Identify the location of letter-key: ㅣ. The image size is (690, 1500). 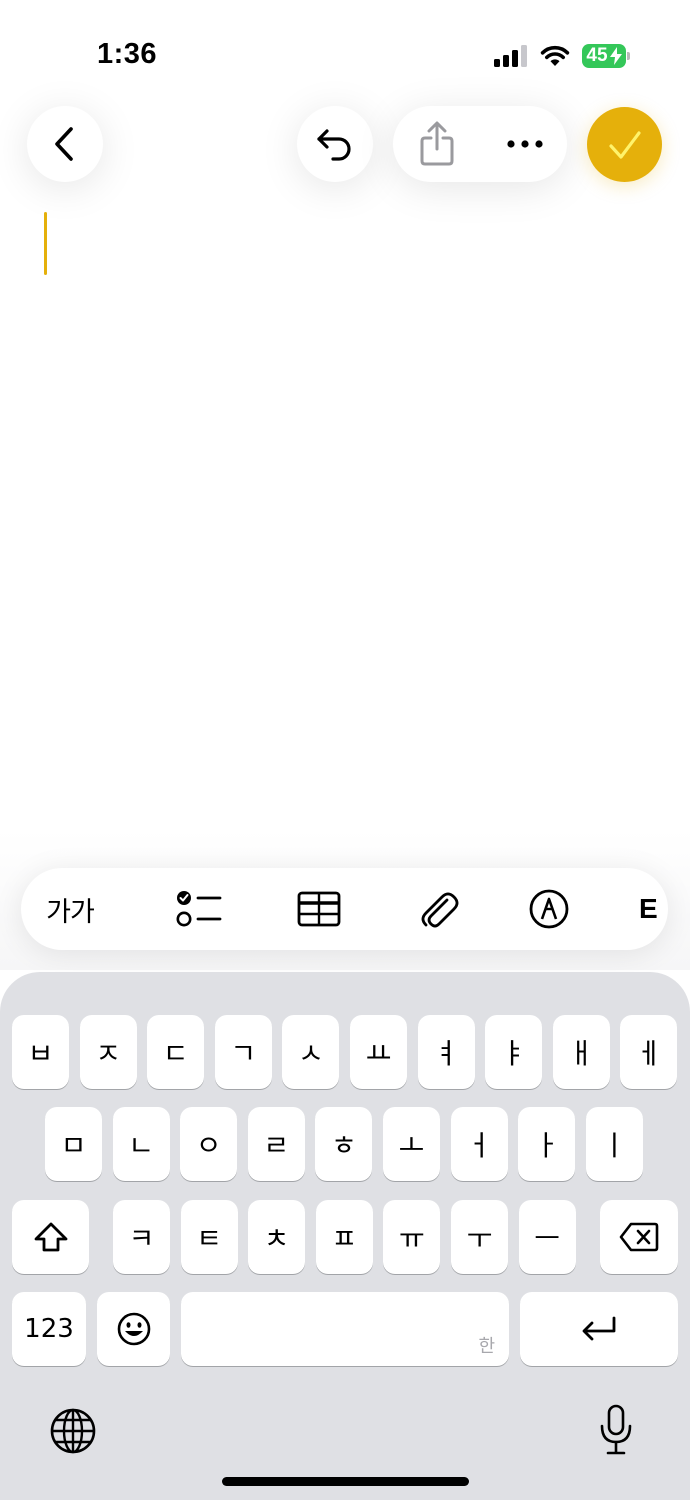
(614, 1144).